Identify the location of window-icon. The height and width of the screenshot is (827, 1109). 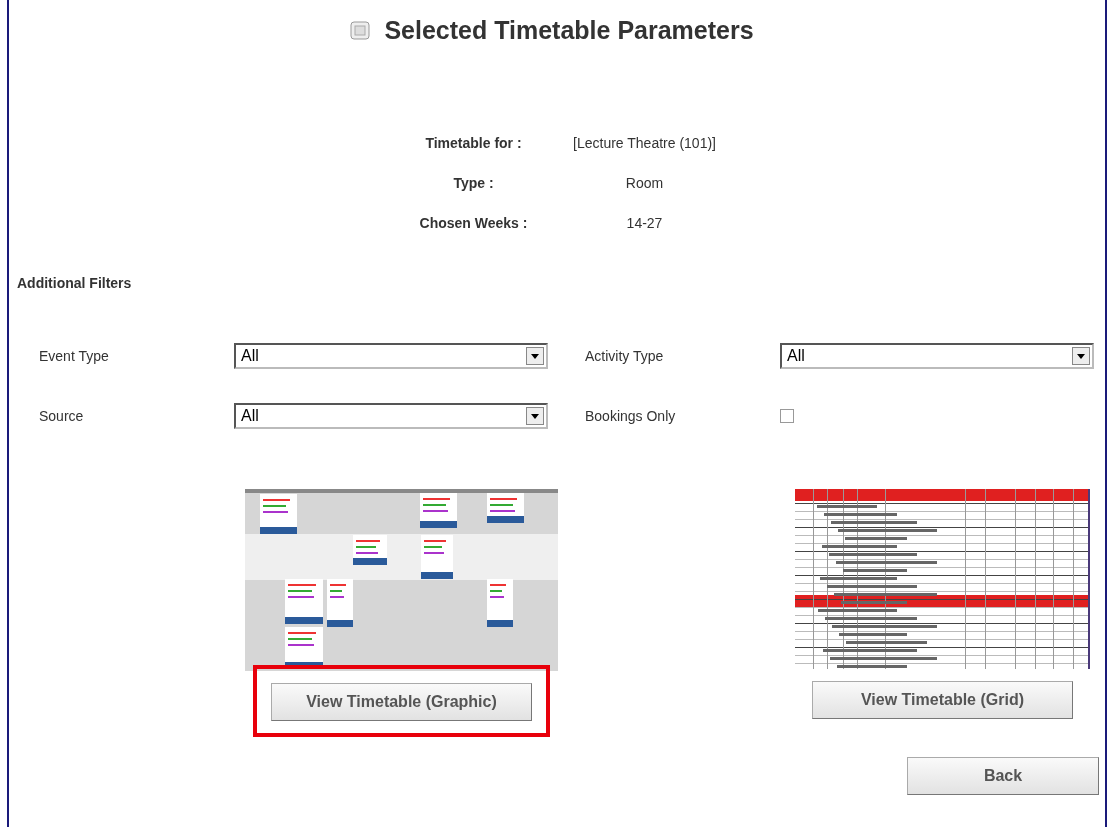
(361, 30).